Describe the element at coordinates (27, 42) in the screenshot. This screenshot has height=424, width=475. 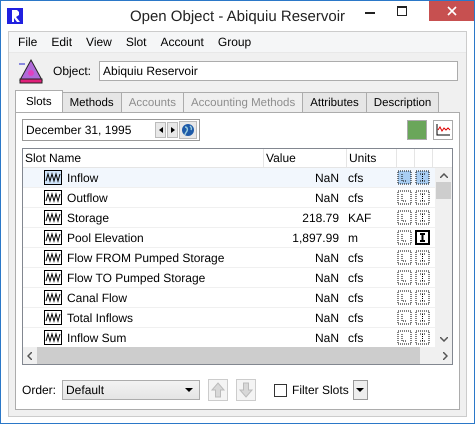
I see `menu-item: File` at that location.